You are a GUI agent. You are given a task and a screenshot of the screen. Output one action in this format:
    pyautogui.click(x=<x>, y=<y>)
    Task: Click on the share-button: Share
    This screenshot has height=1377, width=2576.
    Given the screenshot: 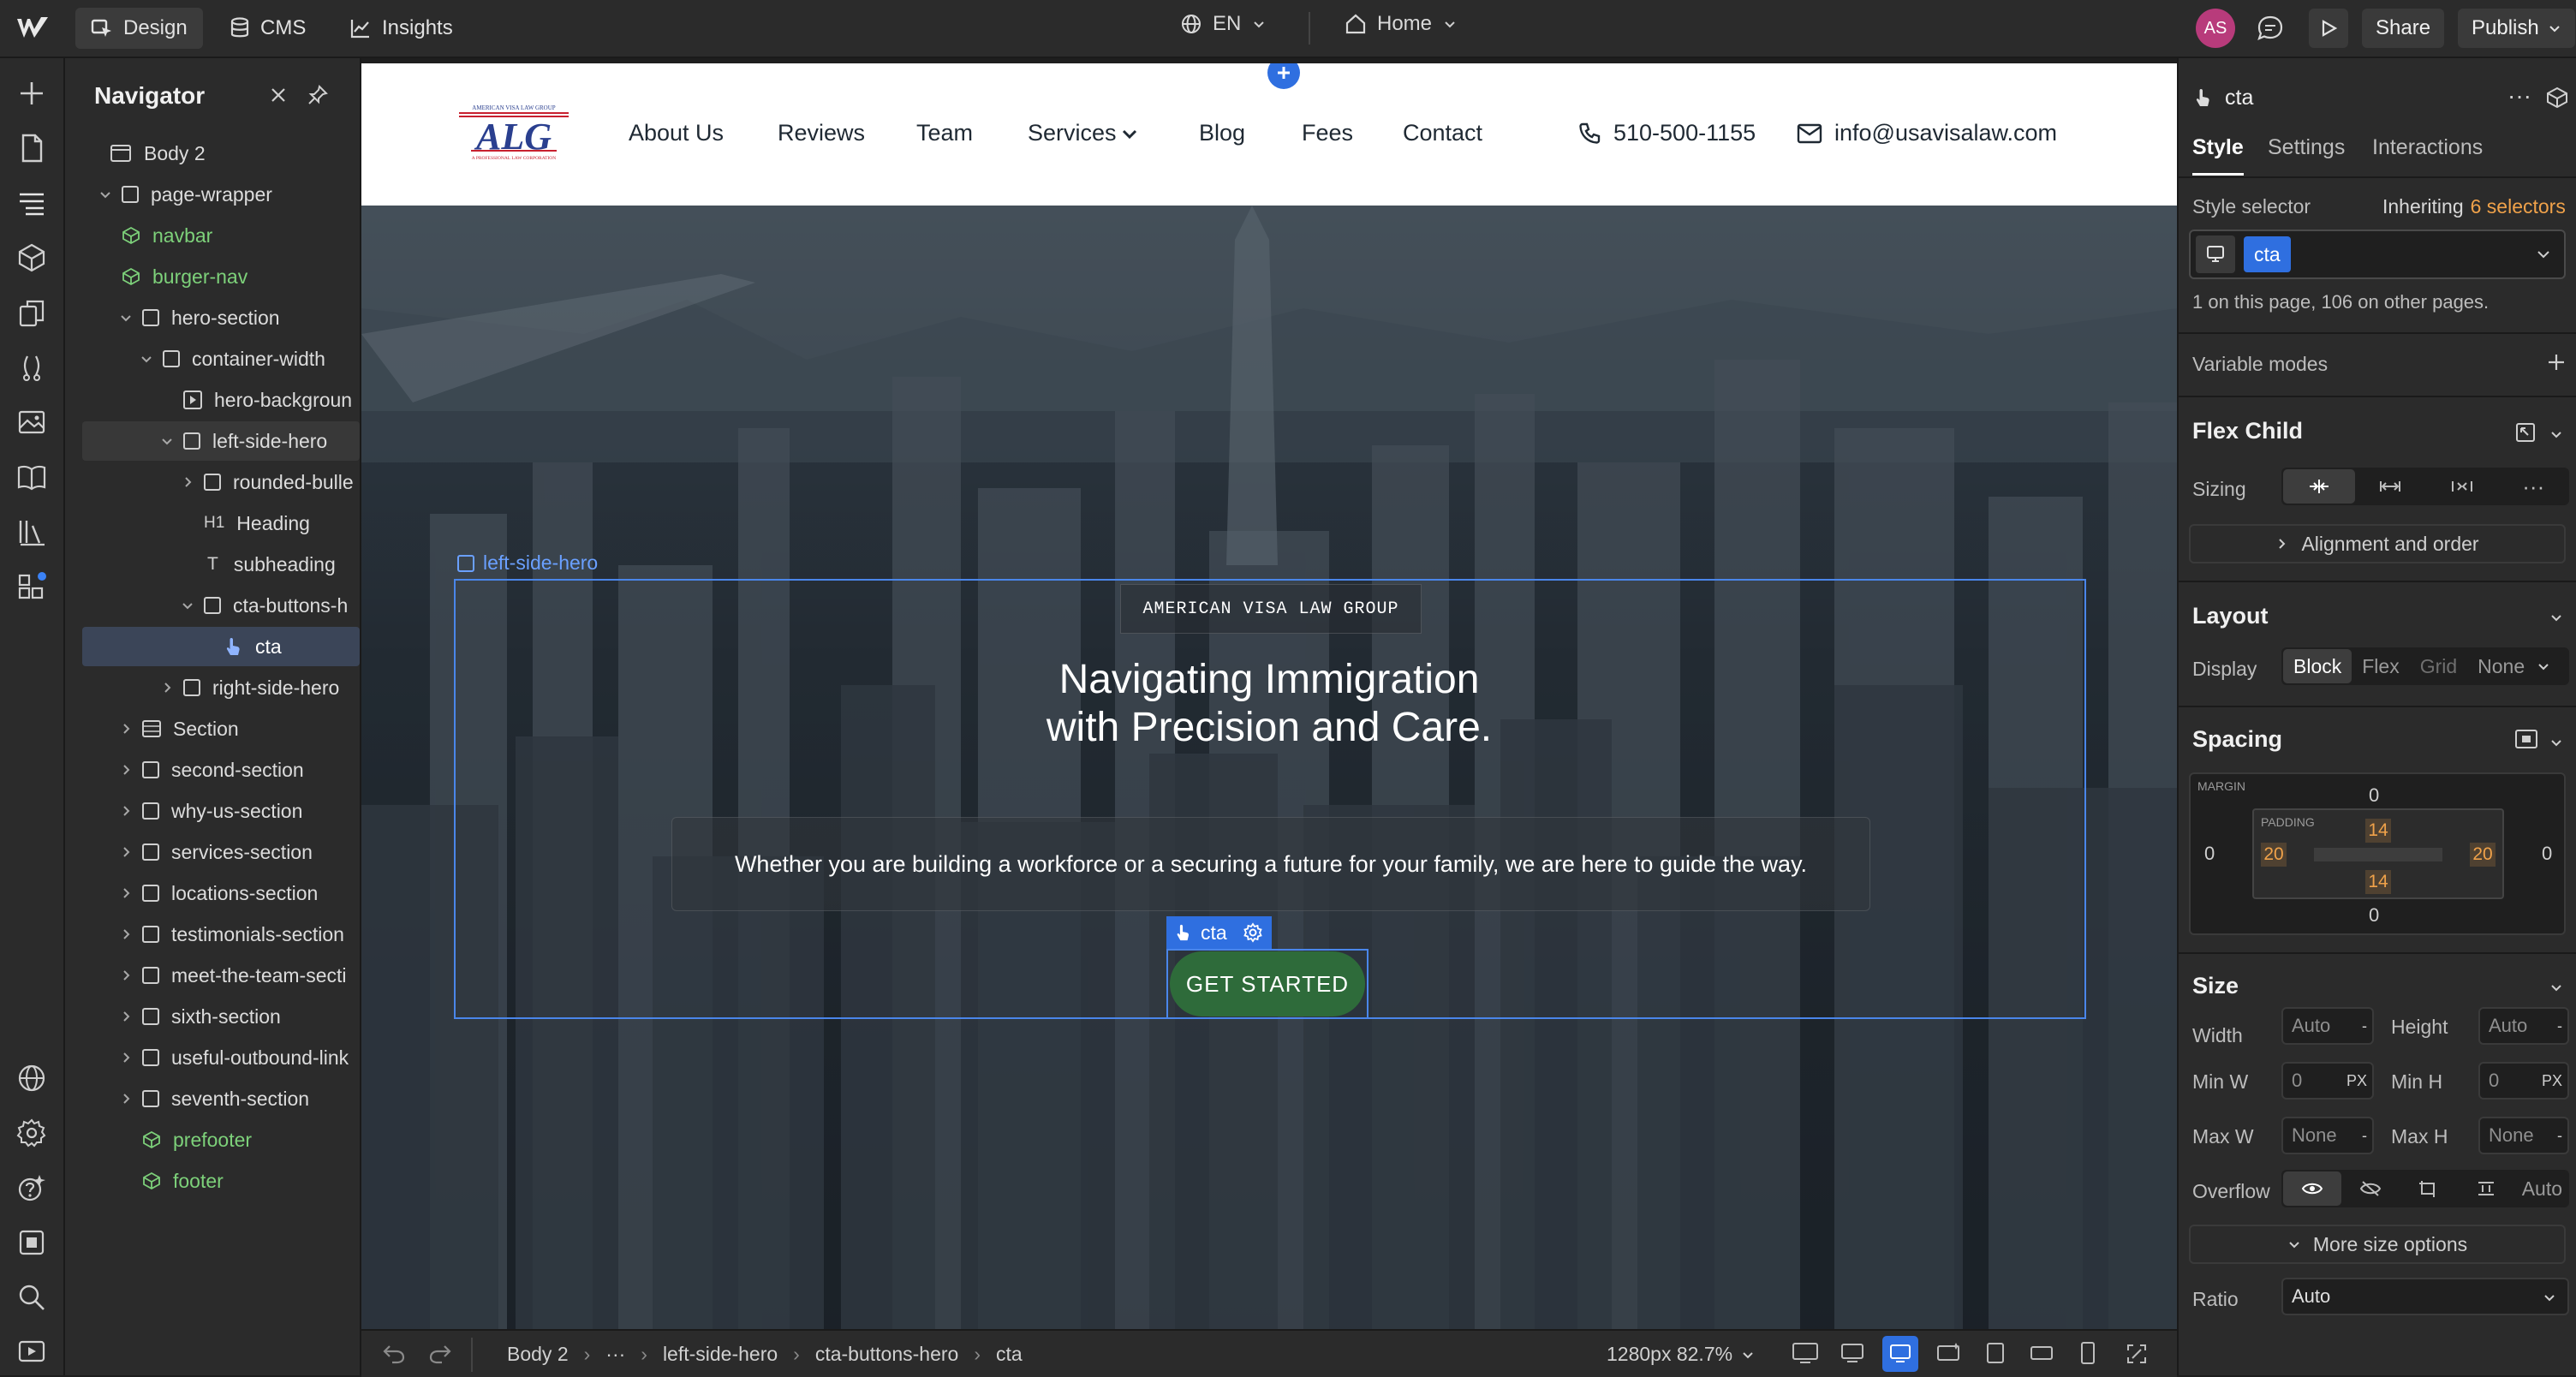 What is the action you would take?
    pyautogui.click(x=2403, y=28)
    